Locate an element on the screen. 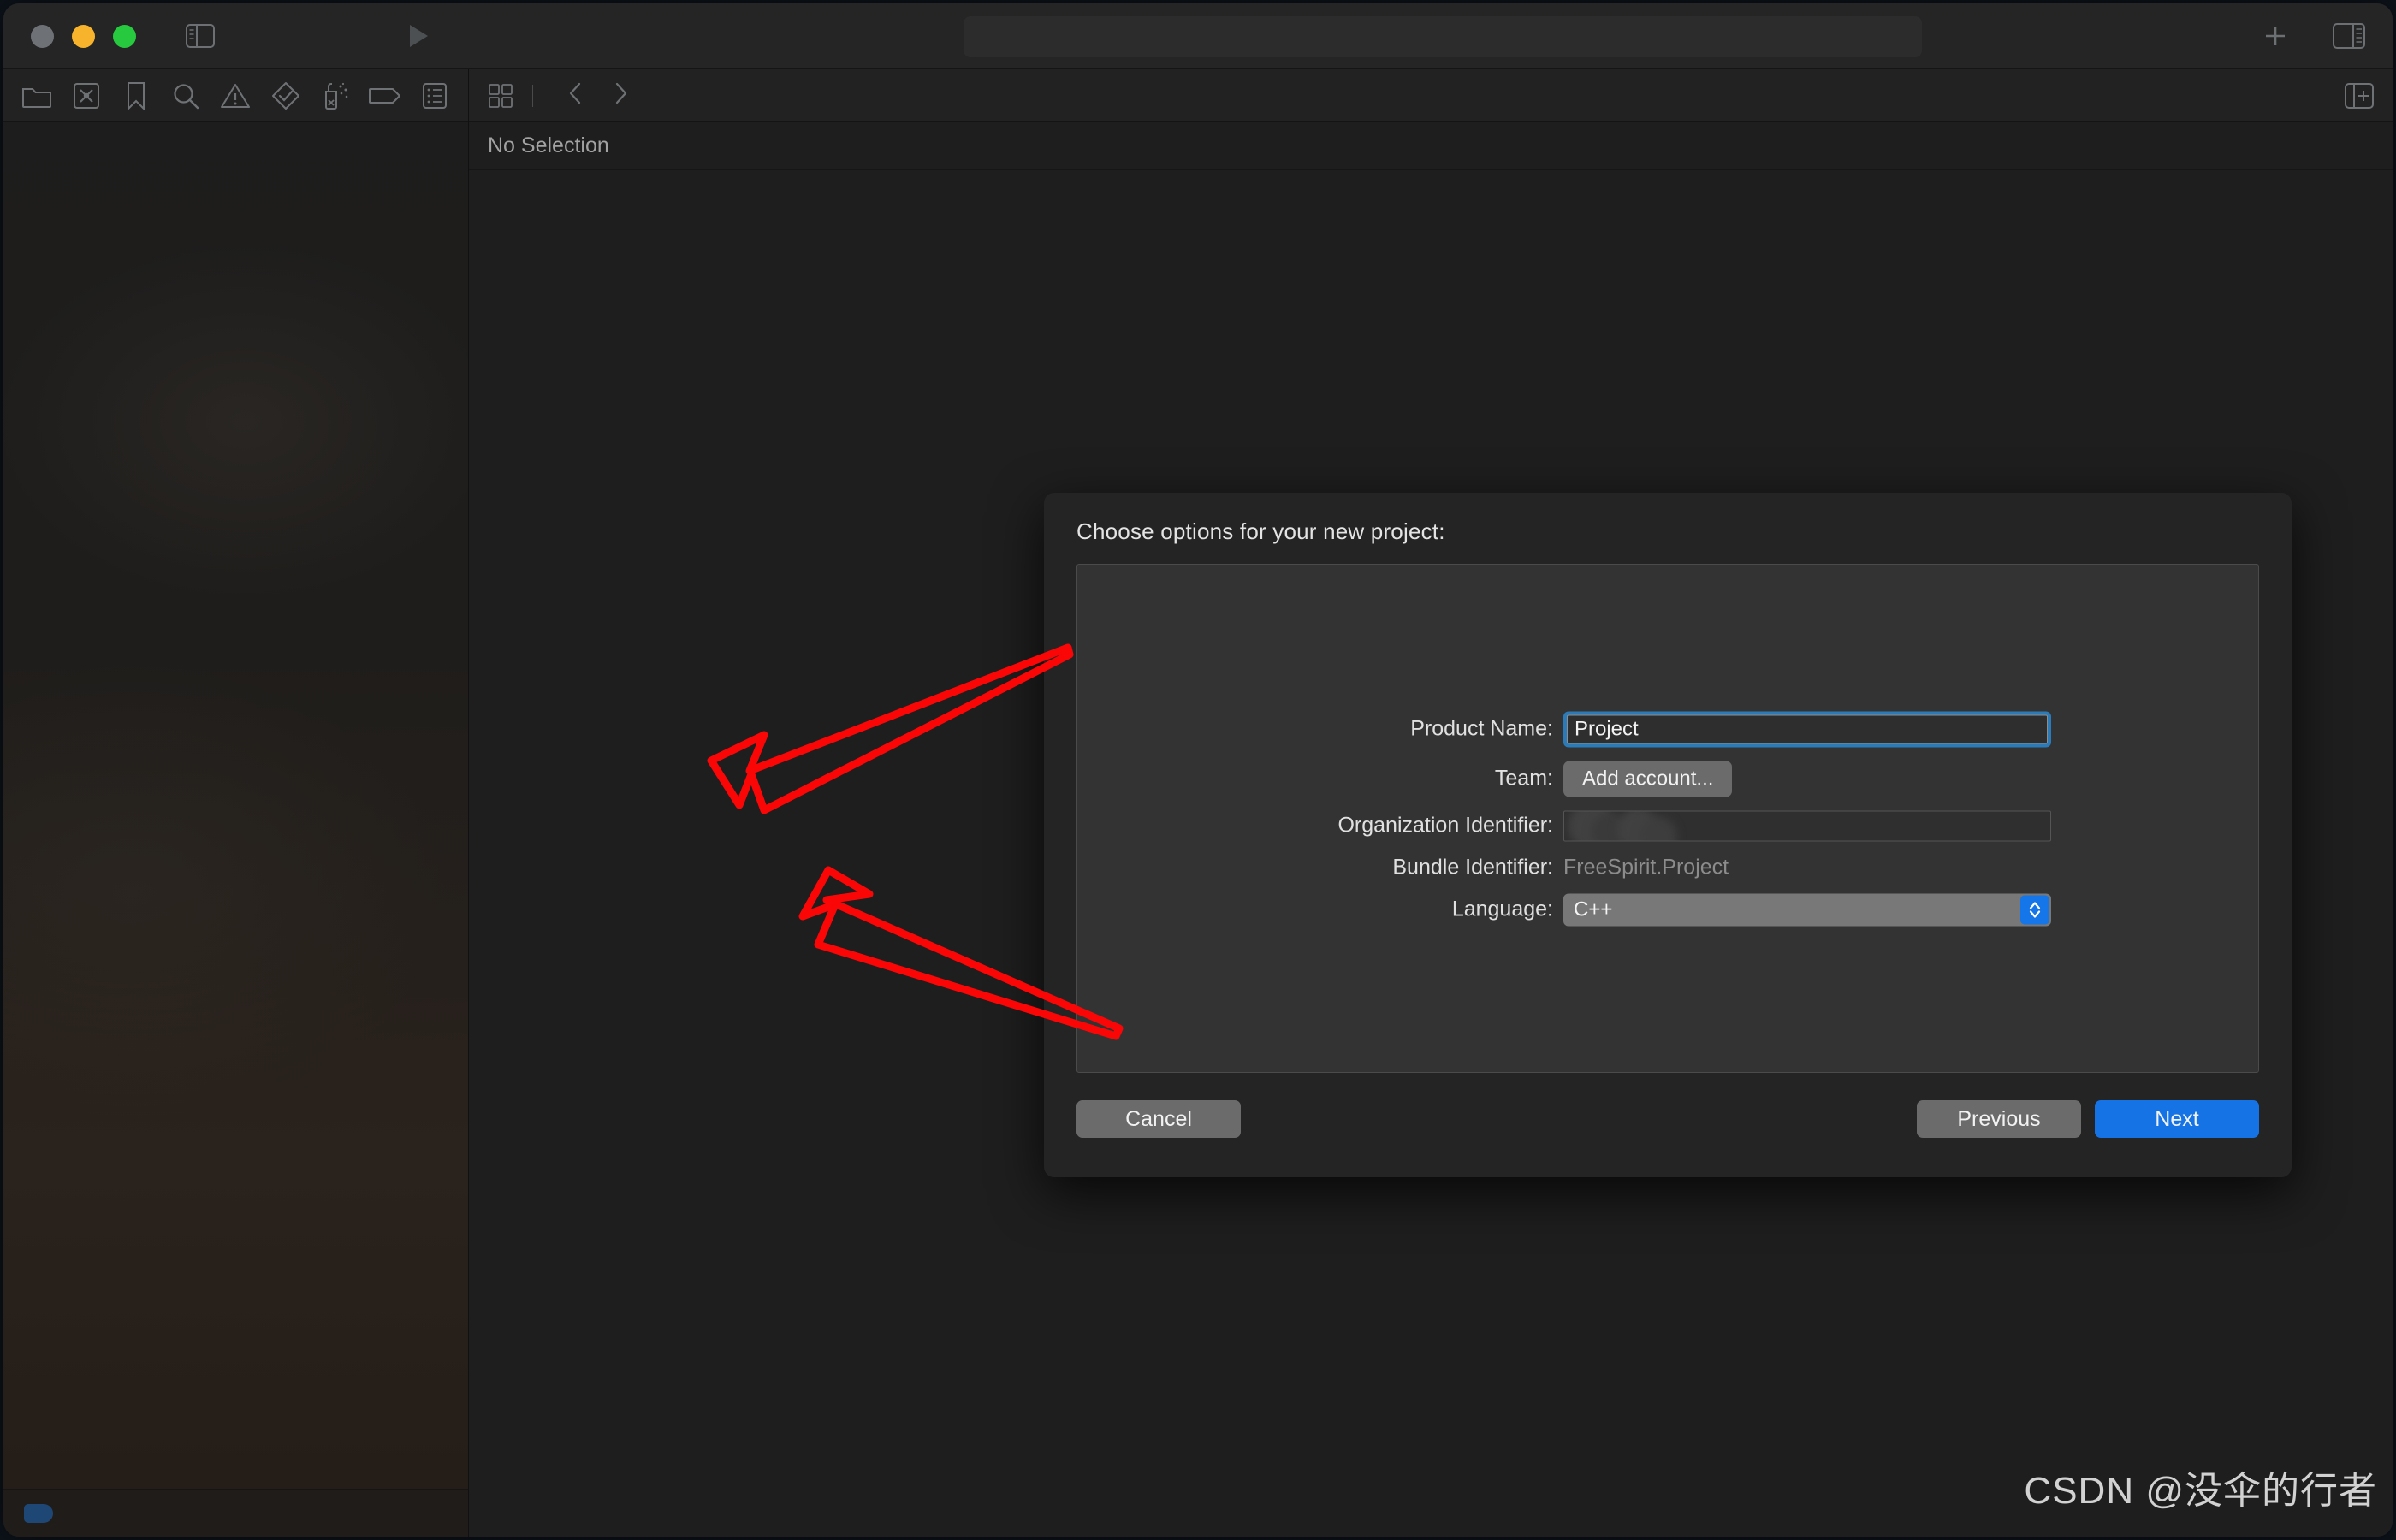 The height and width of the screenshot is (1540, 2396). navigator-filter-bar is located at coordinates (236, 1513).